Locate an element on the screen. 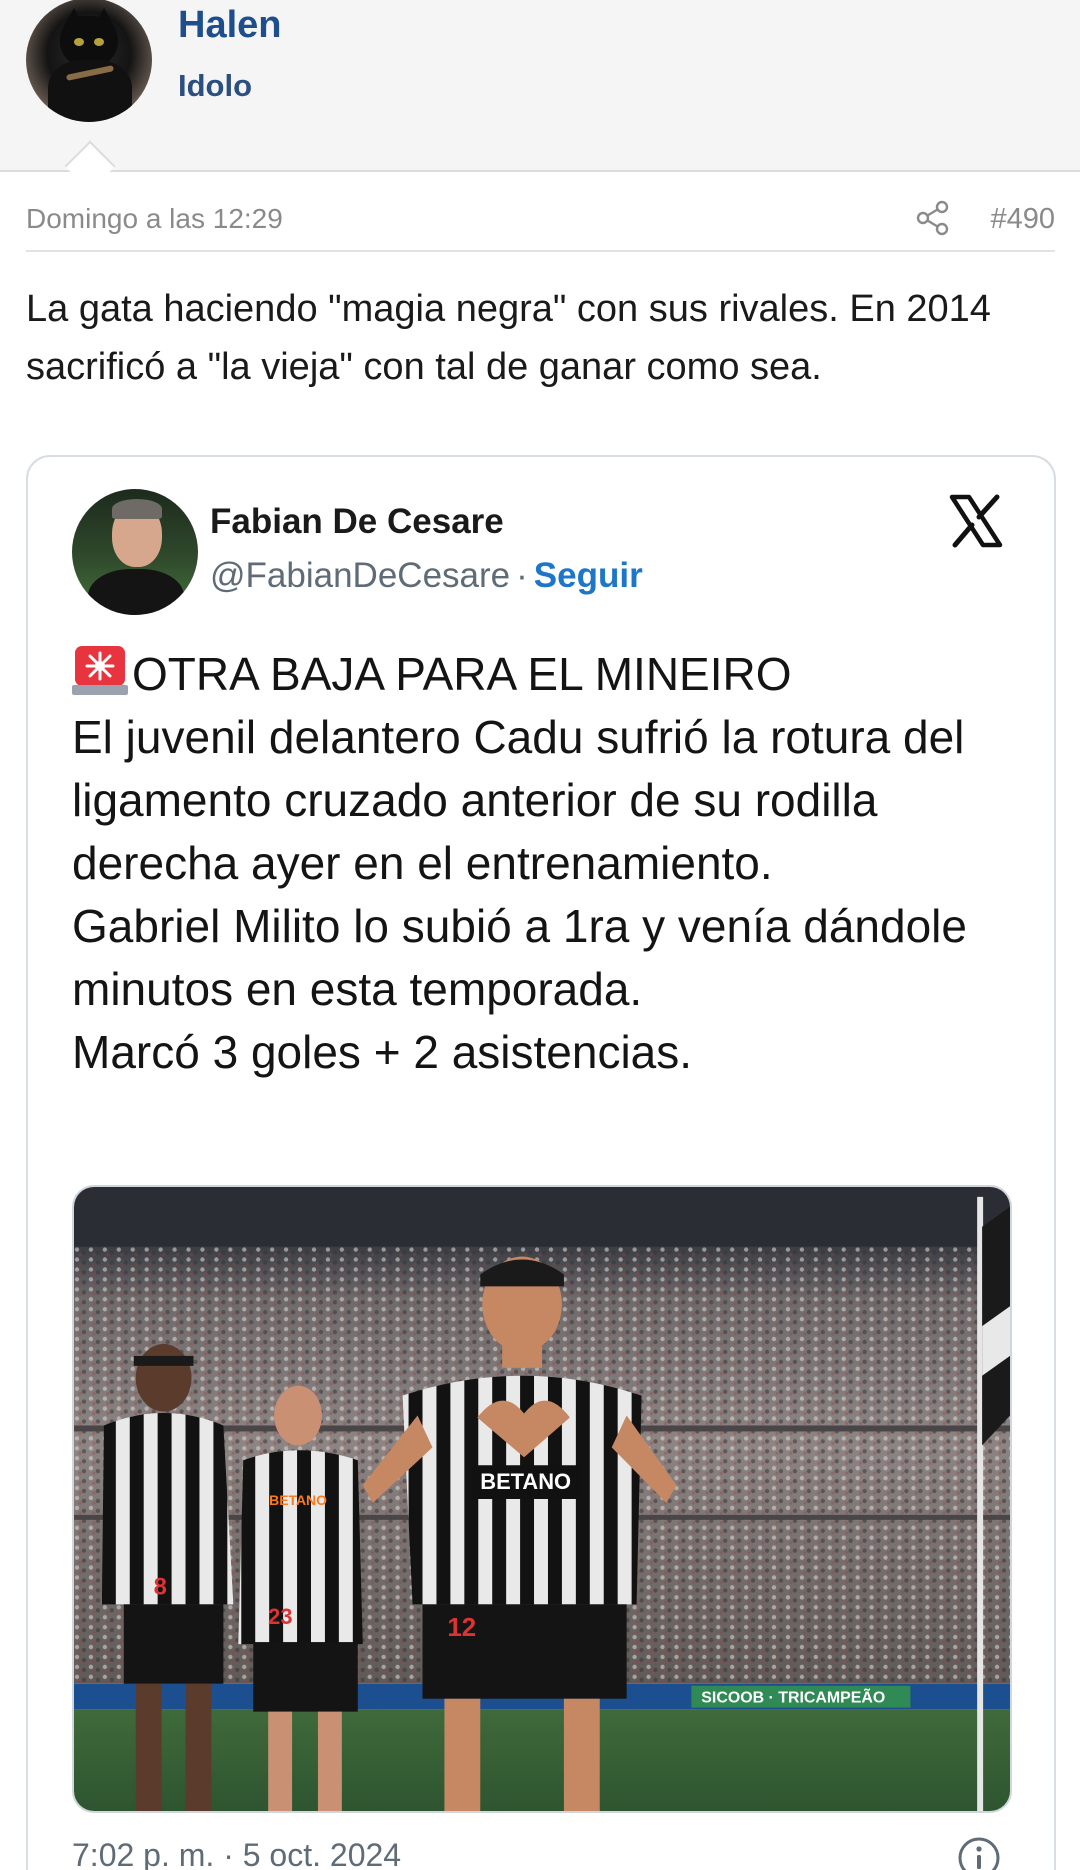 The height and width of the screenshot is (1870, 1080). share-icon is located at coordinates (933, 218).